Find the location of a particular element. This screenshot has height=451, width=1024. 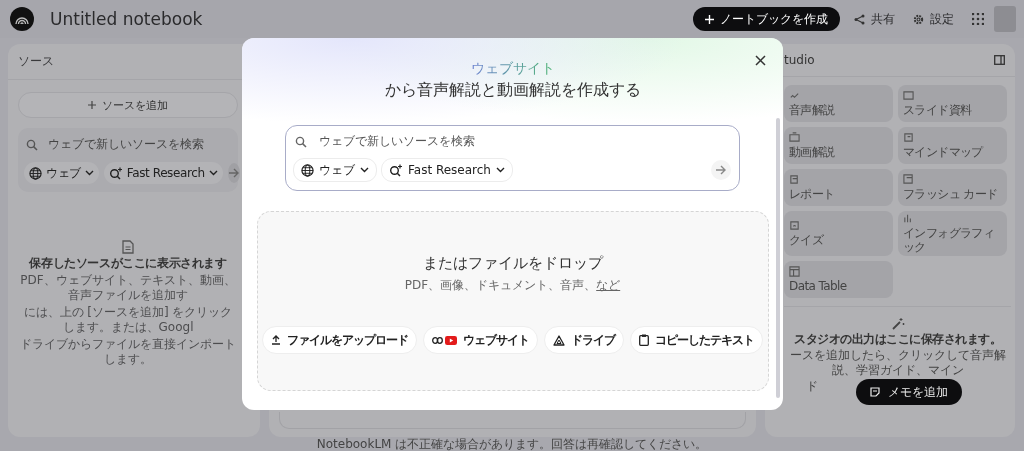

settings-button: 設定 is located at coordinates (933, 19).